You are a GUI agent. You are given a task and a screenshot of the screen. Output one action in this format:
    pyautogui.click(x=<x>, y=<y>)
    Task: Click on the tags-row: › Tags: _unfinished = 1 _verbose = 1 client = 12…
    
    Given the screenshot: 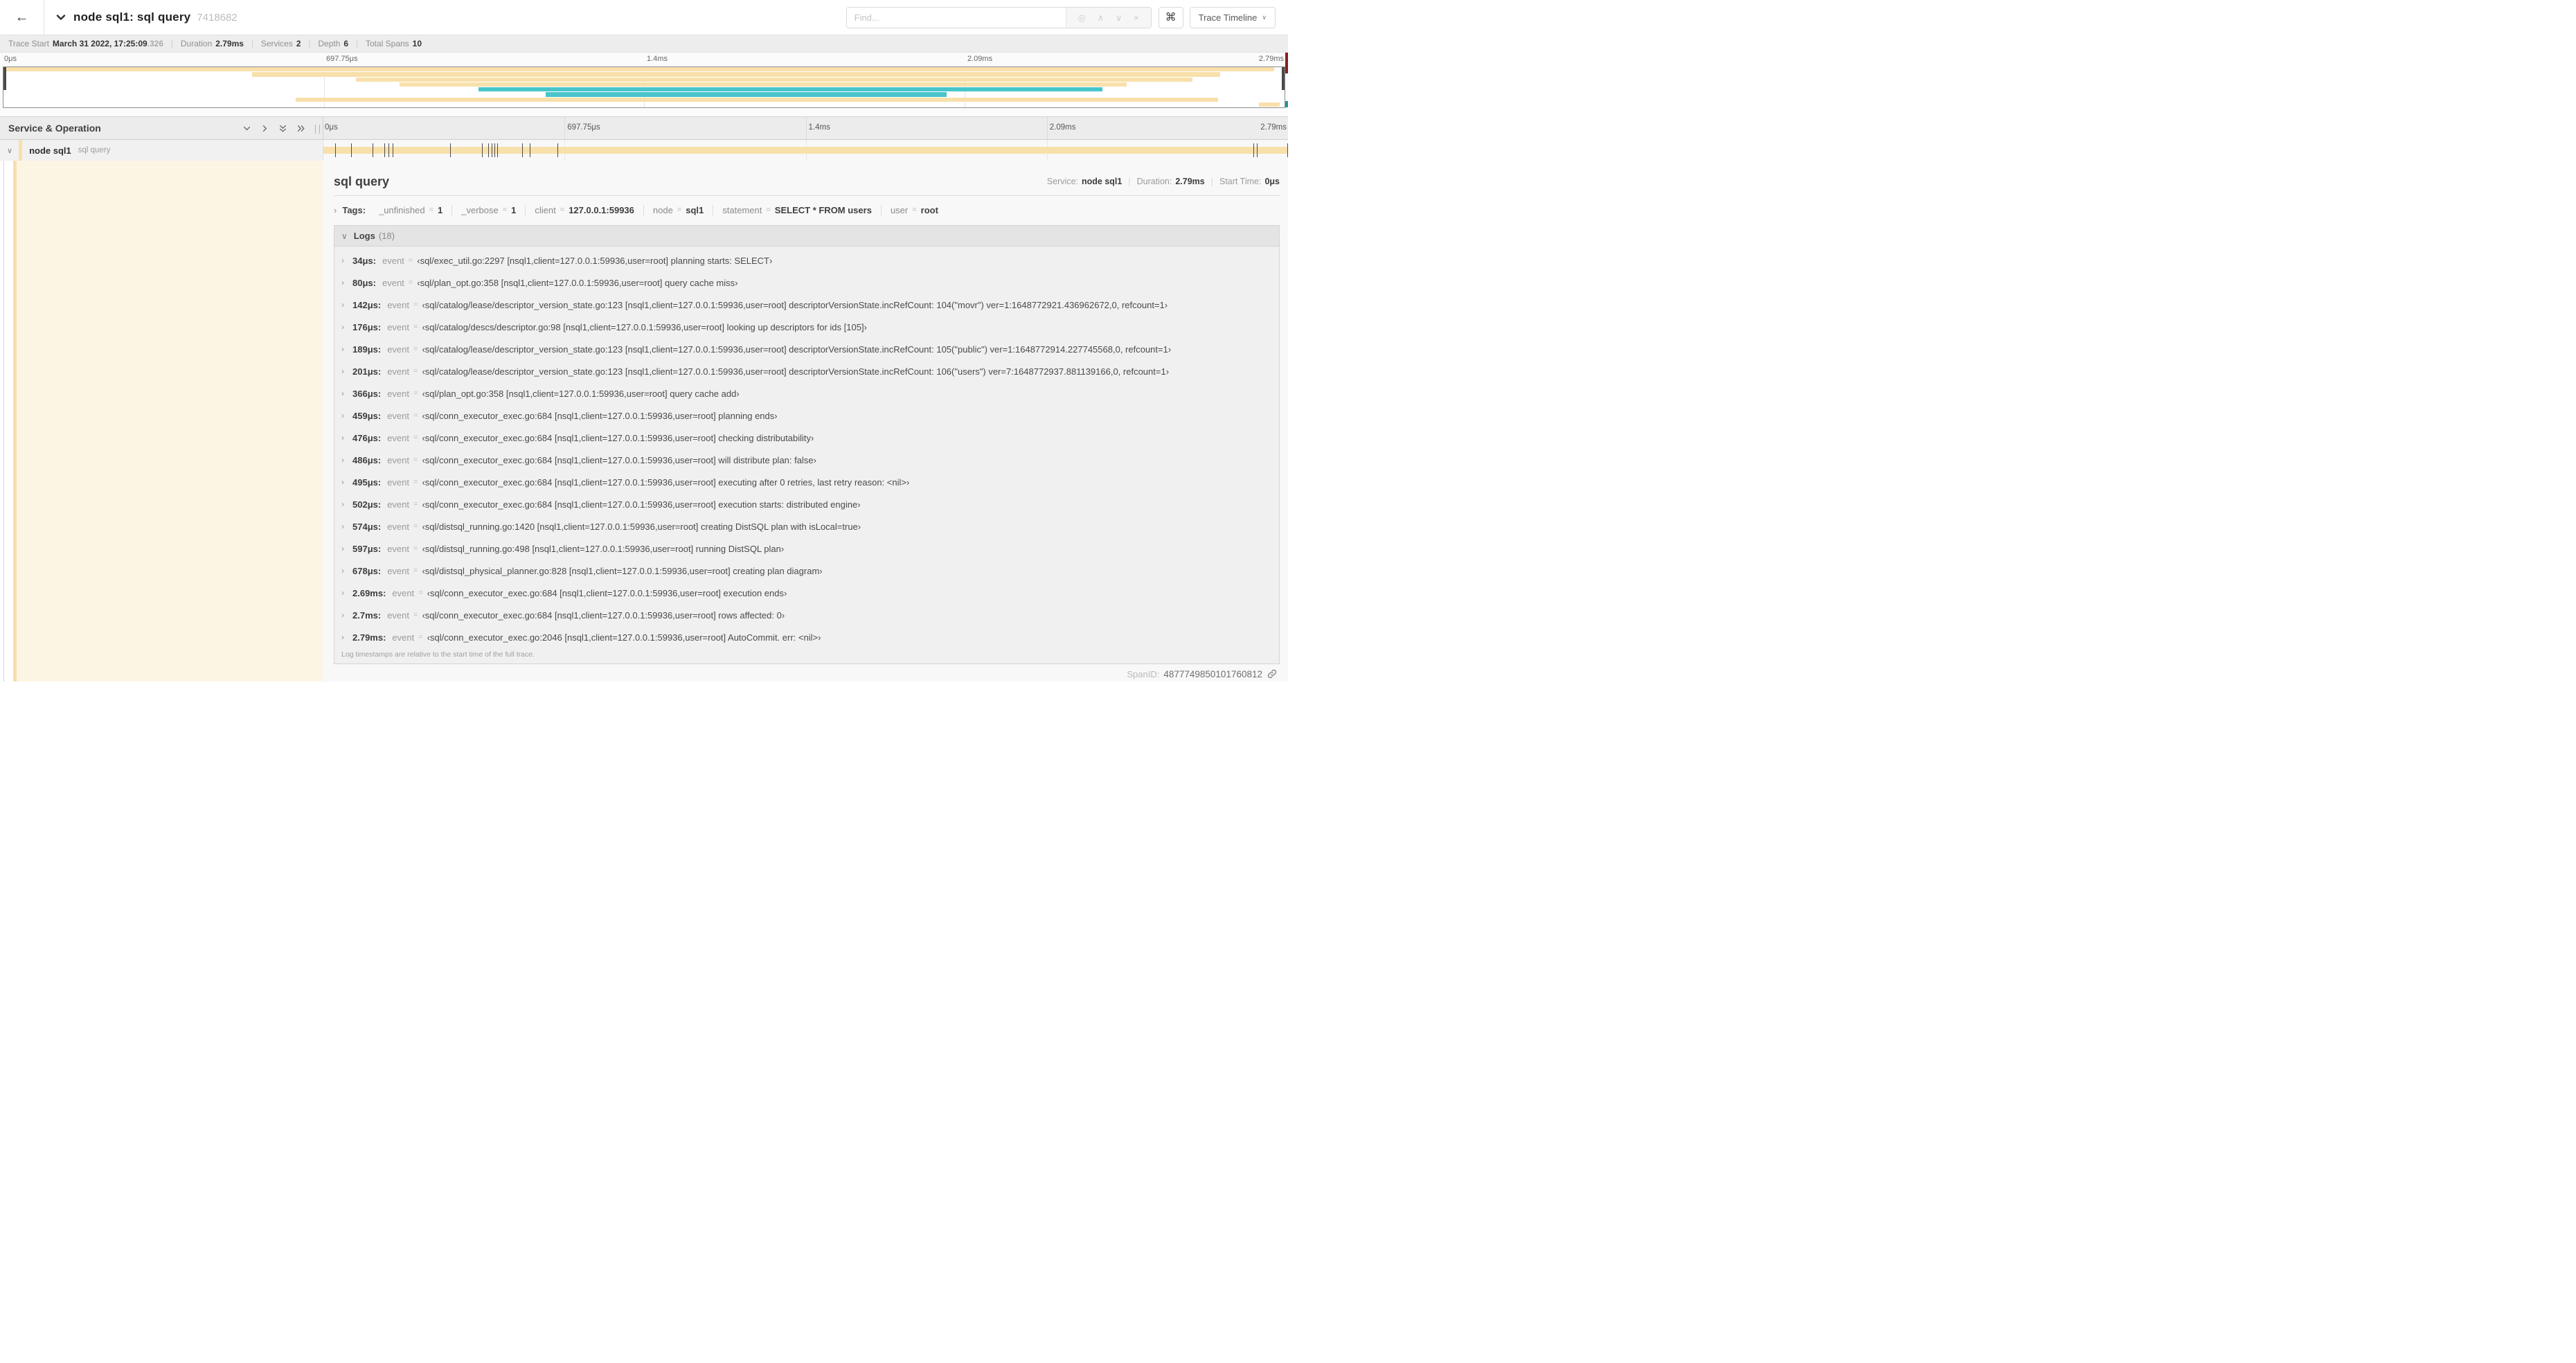 What is the action you would take?
    pyautogui.click(x=807, y=210)
    